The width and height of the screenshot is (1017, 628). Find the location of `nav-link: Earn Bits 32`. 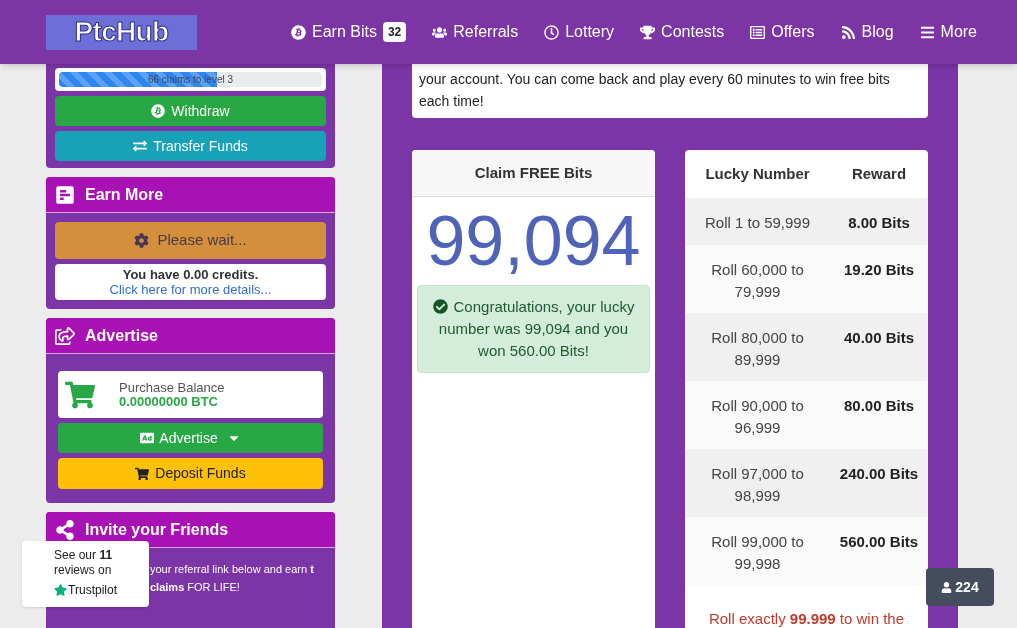

nav-link: Earn Bits 32 is located at coordinates (349, 32).